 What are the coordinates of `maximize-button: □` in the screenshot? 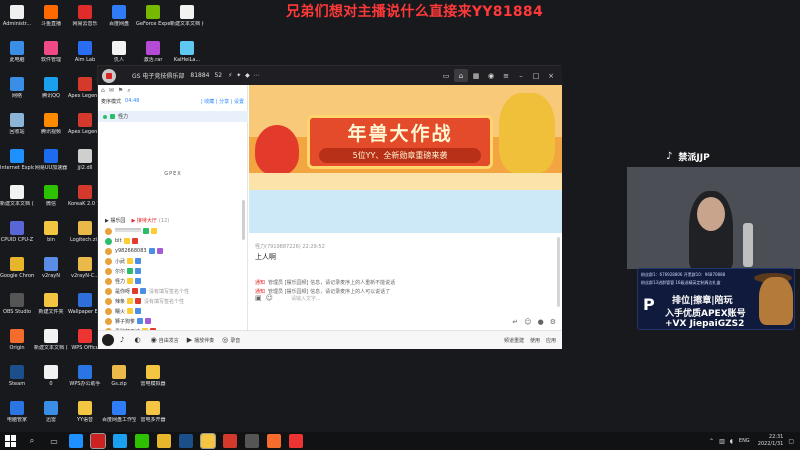 It's located at (536, 75).